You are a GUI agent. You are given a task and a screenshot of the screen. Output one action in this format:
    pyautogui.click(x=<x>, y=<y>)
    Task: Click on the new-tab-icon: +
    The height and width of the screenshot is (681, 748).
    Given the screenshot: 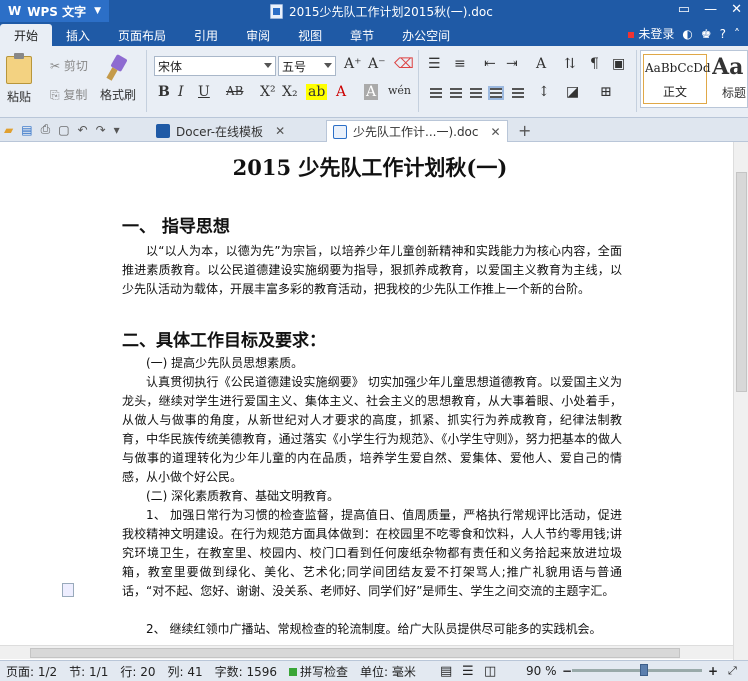 What is the action you would take?
    pyautogui.click(x=524, y=130)
    